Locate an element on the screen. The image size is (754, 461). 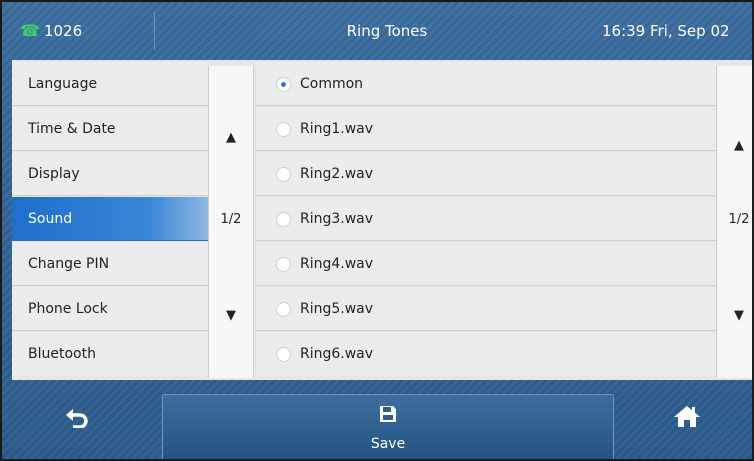
ringtone-label: Ring5.wav is located at coordinates (337, 309).